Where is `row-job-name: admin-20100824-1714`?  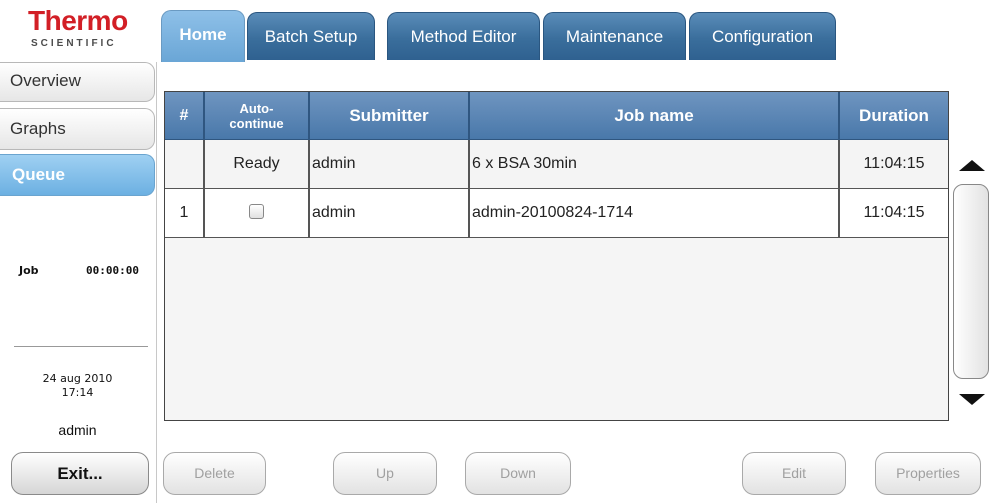
row-job-name: admin-20100824-1714 is located at coordinates (654, 213).